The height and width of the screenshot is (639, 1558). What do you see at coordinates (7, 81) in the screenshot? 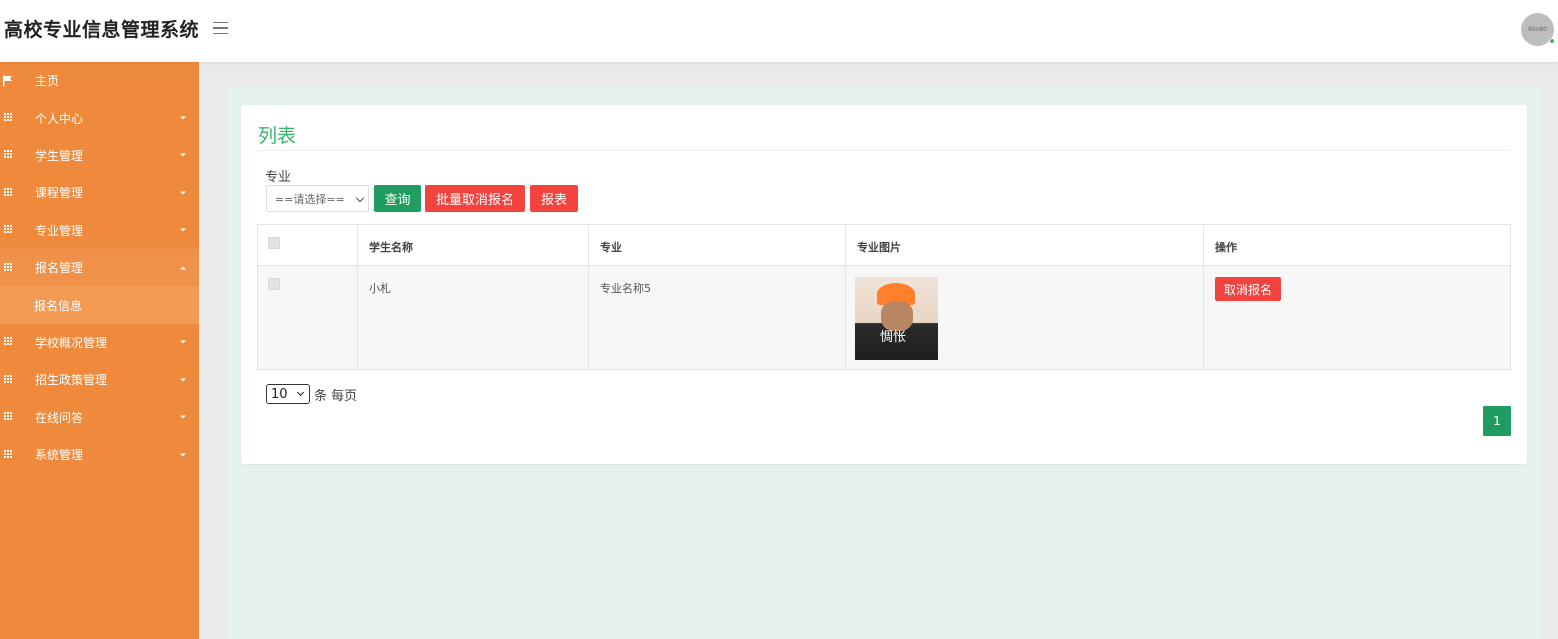
I see `flag-icon` at bounding box center [7, 81].